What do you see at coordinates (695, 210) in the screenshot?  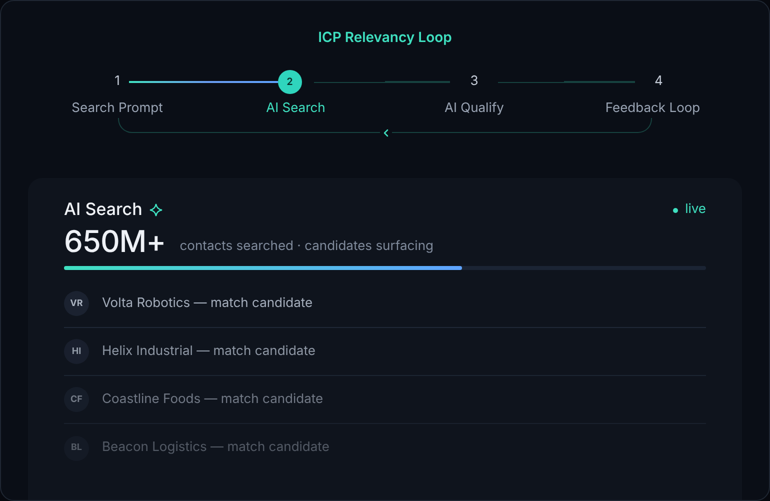 I see `status-label: live` at bounding box center [695, 210].